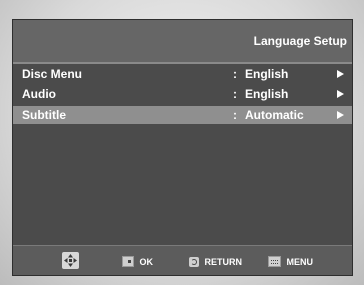 The height and width of the screenshot is (285, 364). What do you see at coordinates (146, 261) in the screenshot?
I see `ok-label: OK` at bounding box center [146, 261].